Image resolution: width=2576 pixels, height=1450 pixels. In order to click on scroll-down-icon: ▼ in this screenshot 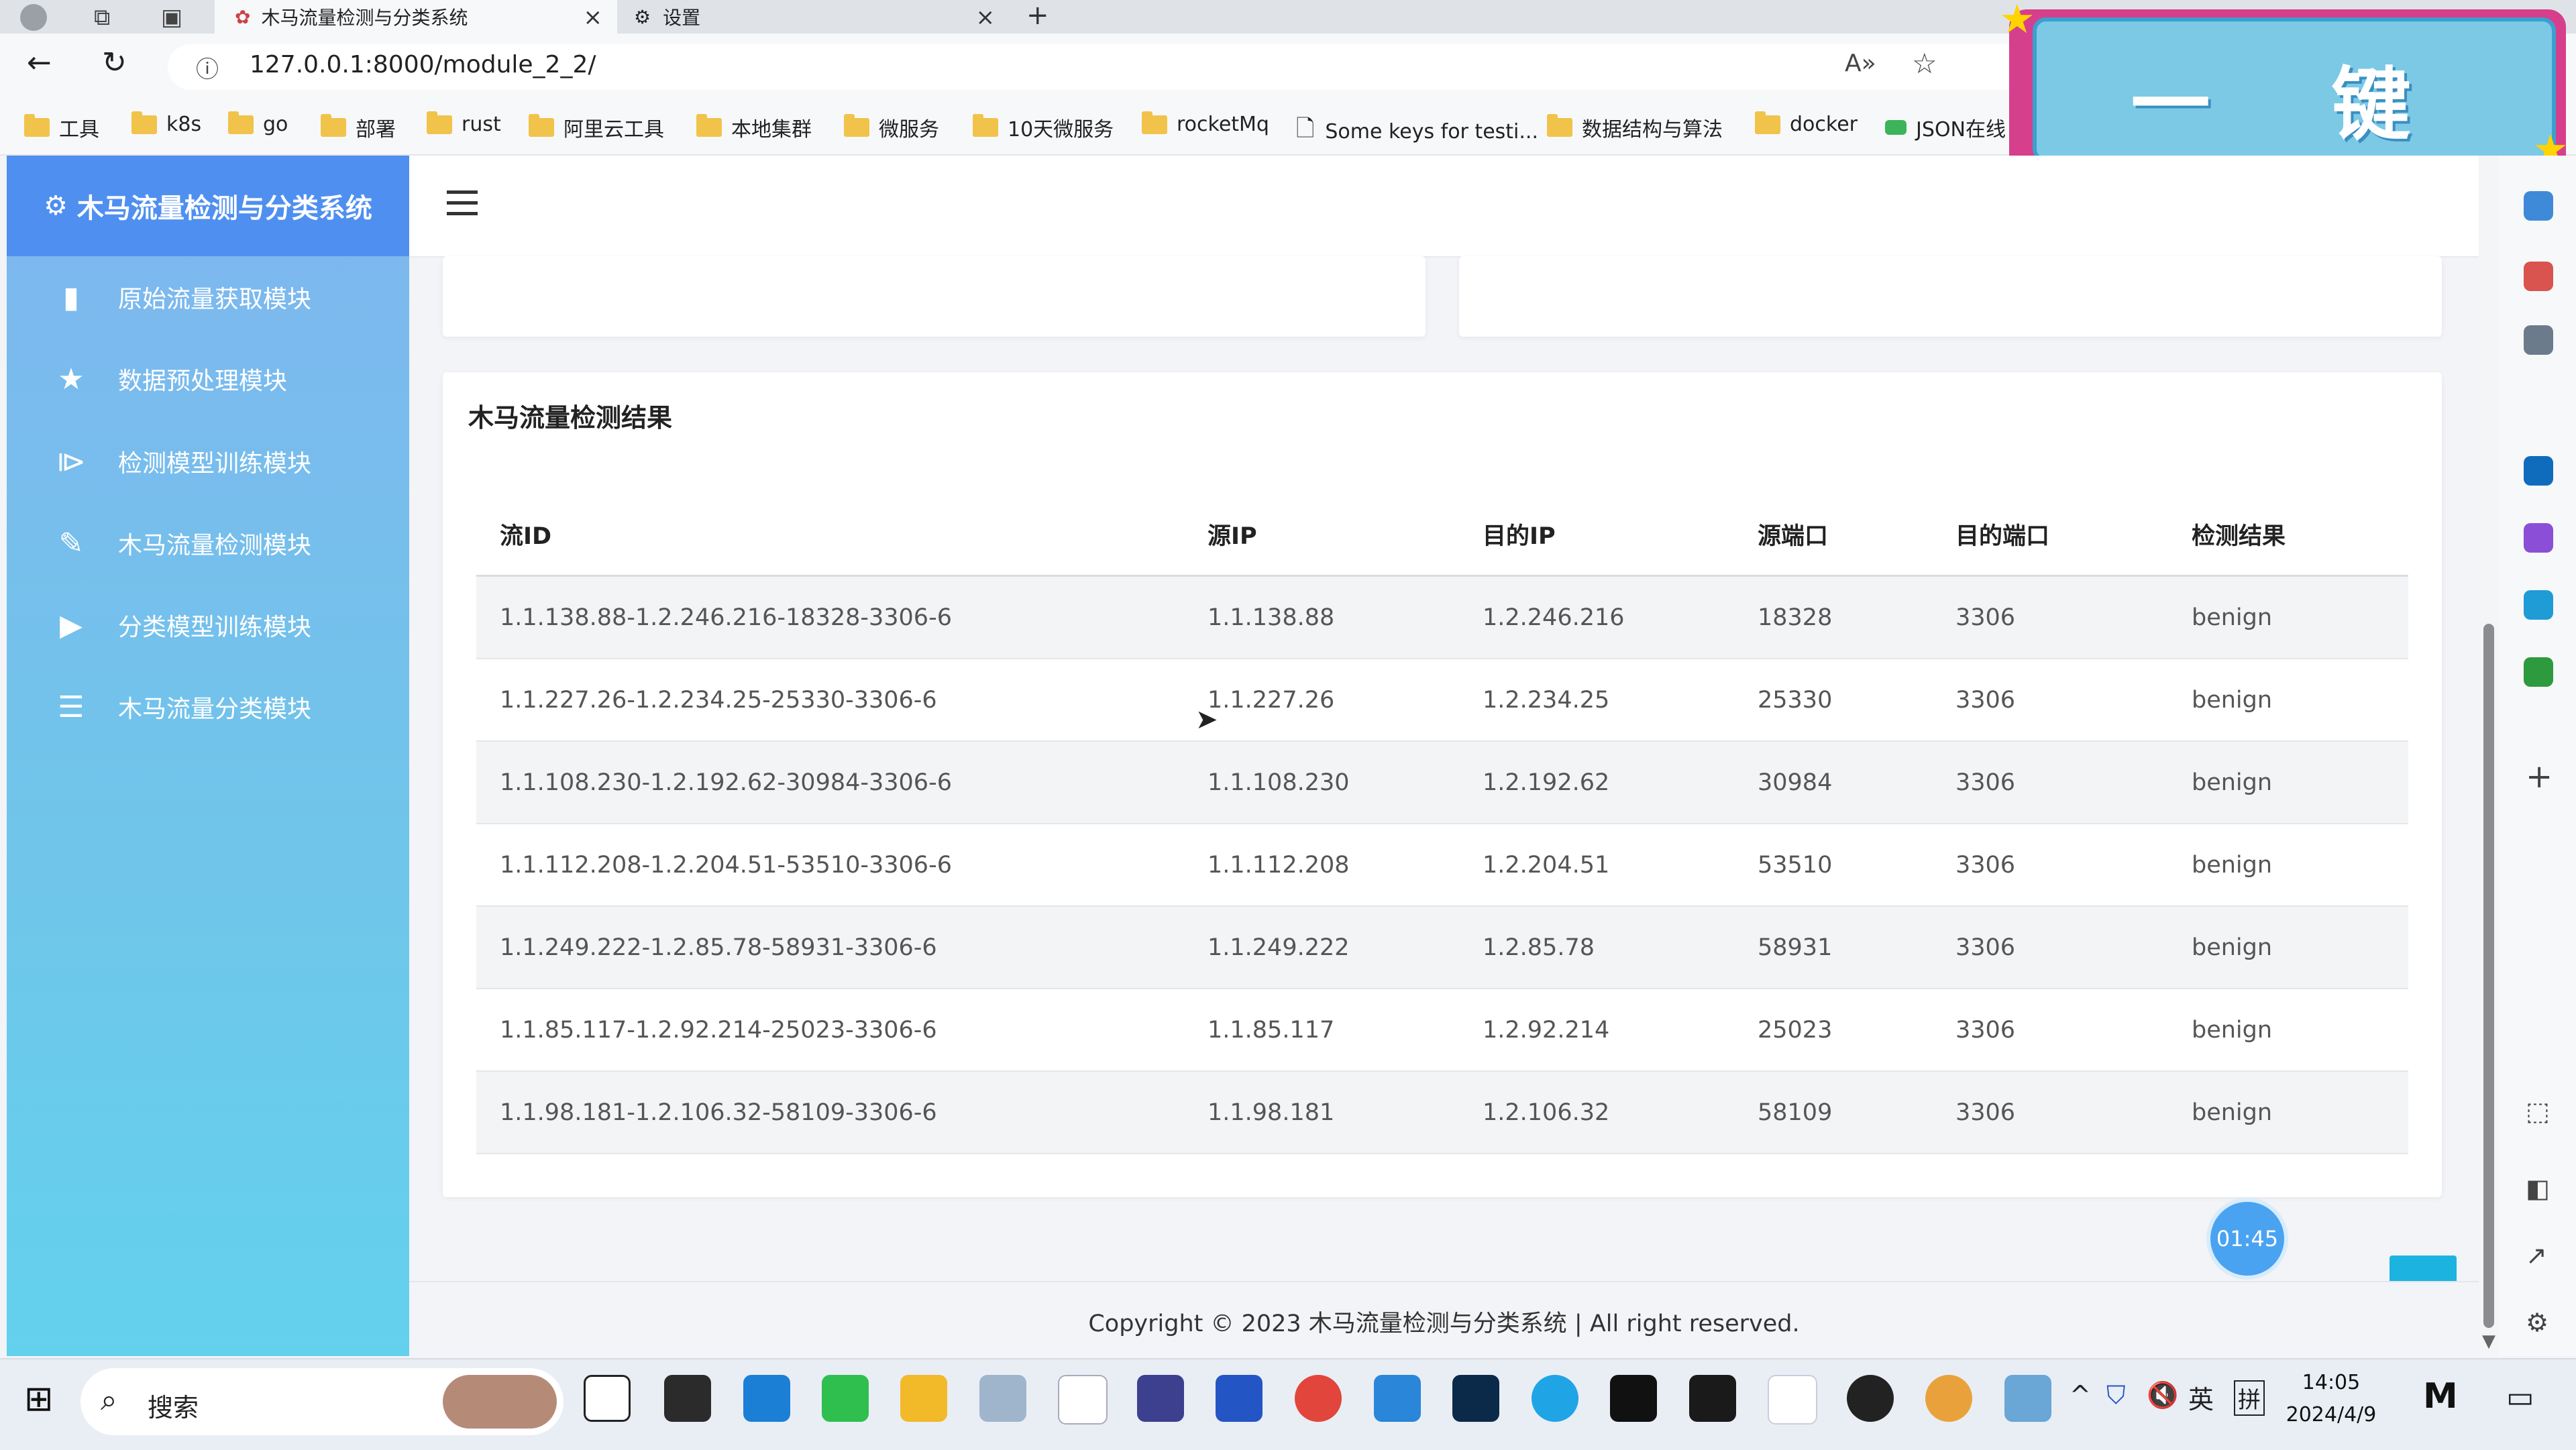, I will do `click(2489, 1341)`.